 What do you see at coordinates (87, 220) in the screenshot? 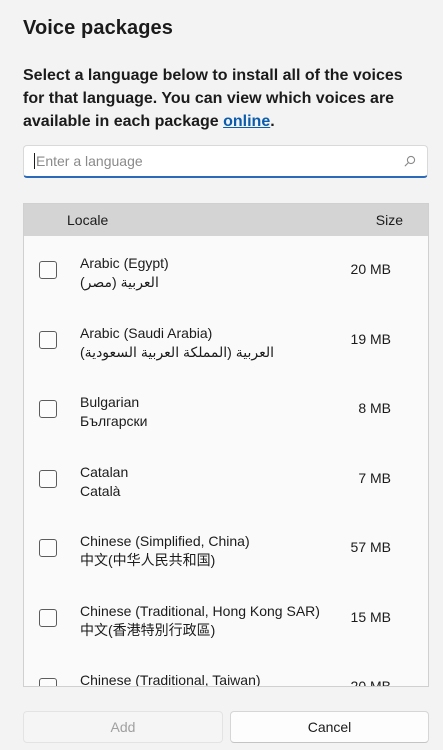
I see `column-header-locale: Locale` at bounding box center [87, 220].